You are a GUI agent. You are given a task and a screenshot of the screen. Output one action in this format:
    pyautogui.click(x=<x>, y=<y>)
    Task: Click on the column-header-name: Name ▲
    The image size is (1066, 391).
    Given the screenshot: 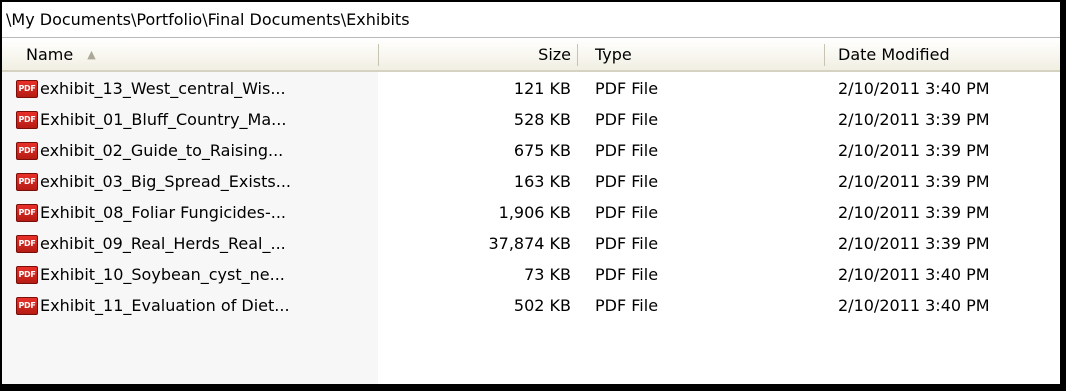 What is the action you would take?
    pyautogui.click(x=190, y=54)
    